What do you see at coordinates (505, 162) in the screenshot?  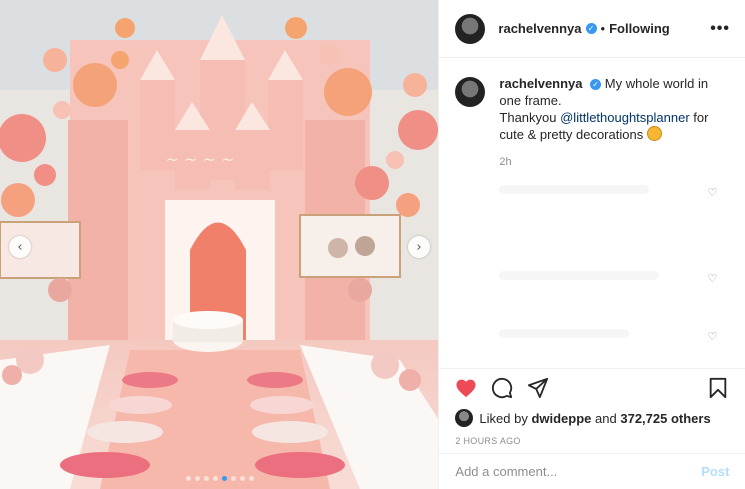 I see `caption-time: 2h` at bounding box center [505, 162].